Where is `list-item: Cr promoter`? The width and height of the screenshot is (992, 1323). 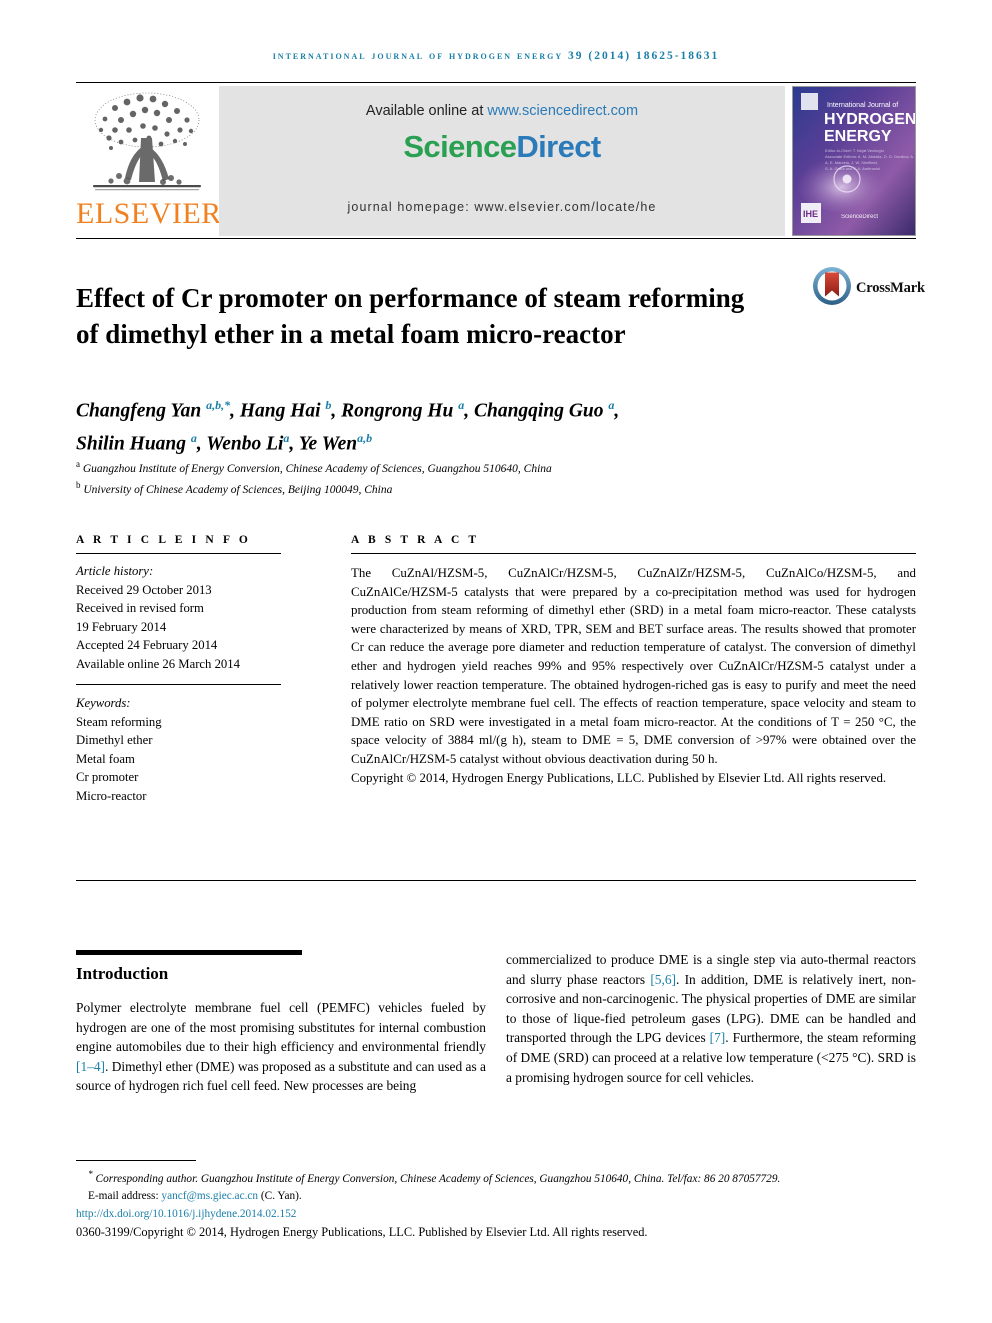 list-item: Cr promoter is located at coordinates (107, 777).